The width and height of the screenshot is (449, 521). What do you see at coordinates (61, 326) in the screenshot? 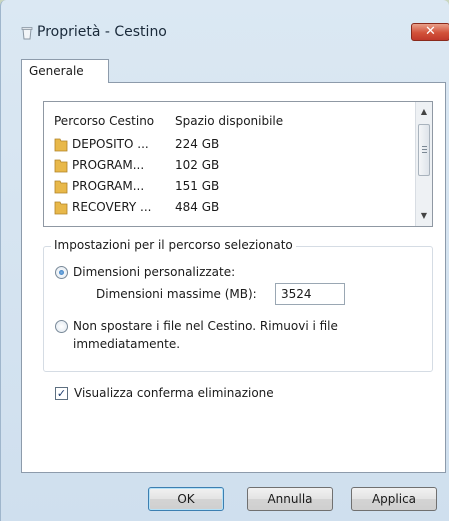
I see `no-move-radio` at bounding box center [61, 326].